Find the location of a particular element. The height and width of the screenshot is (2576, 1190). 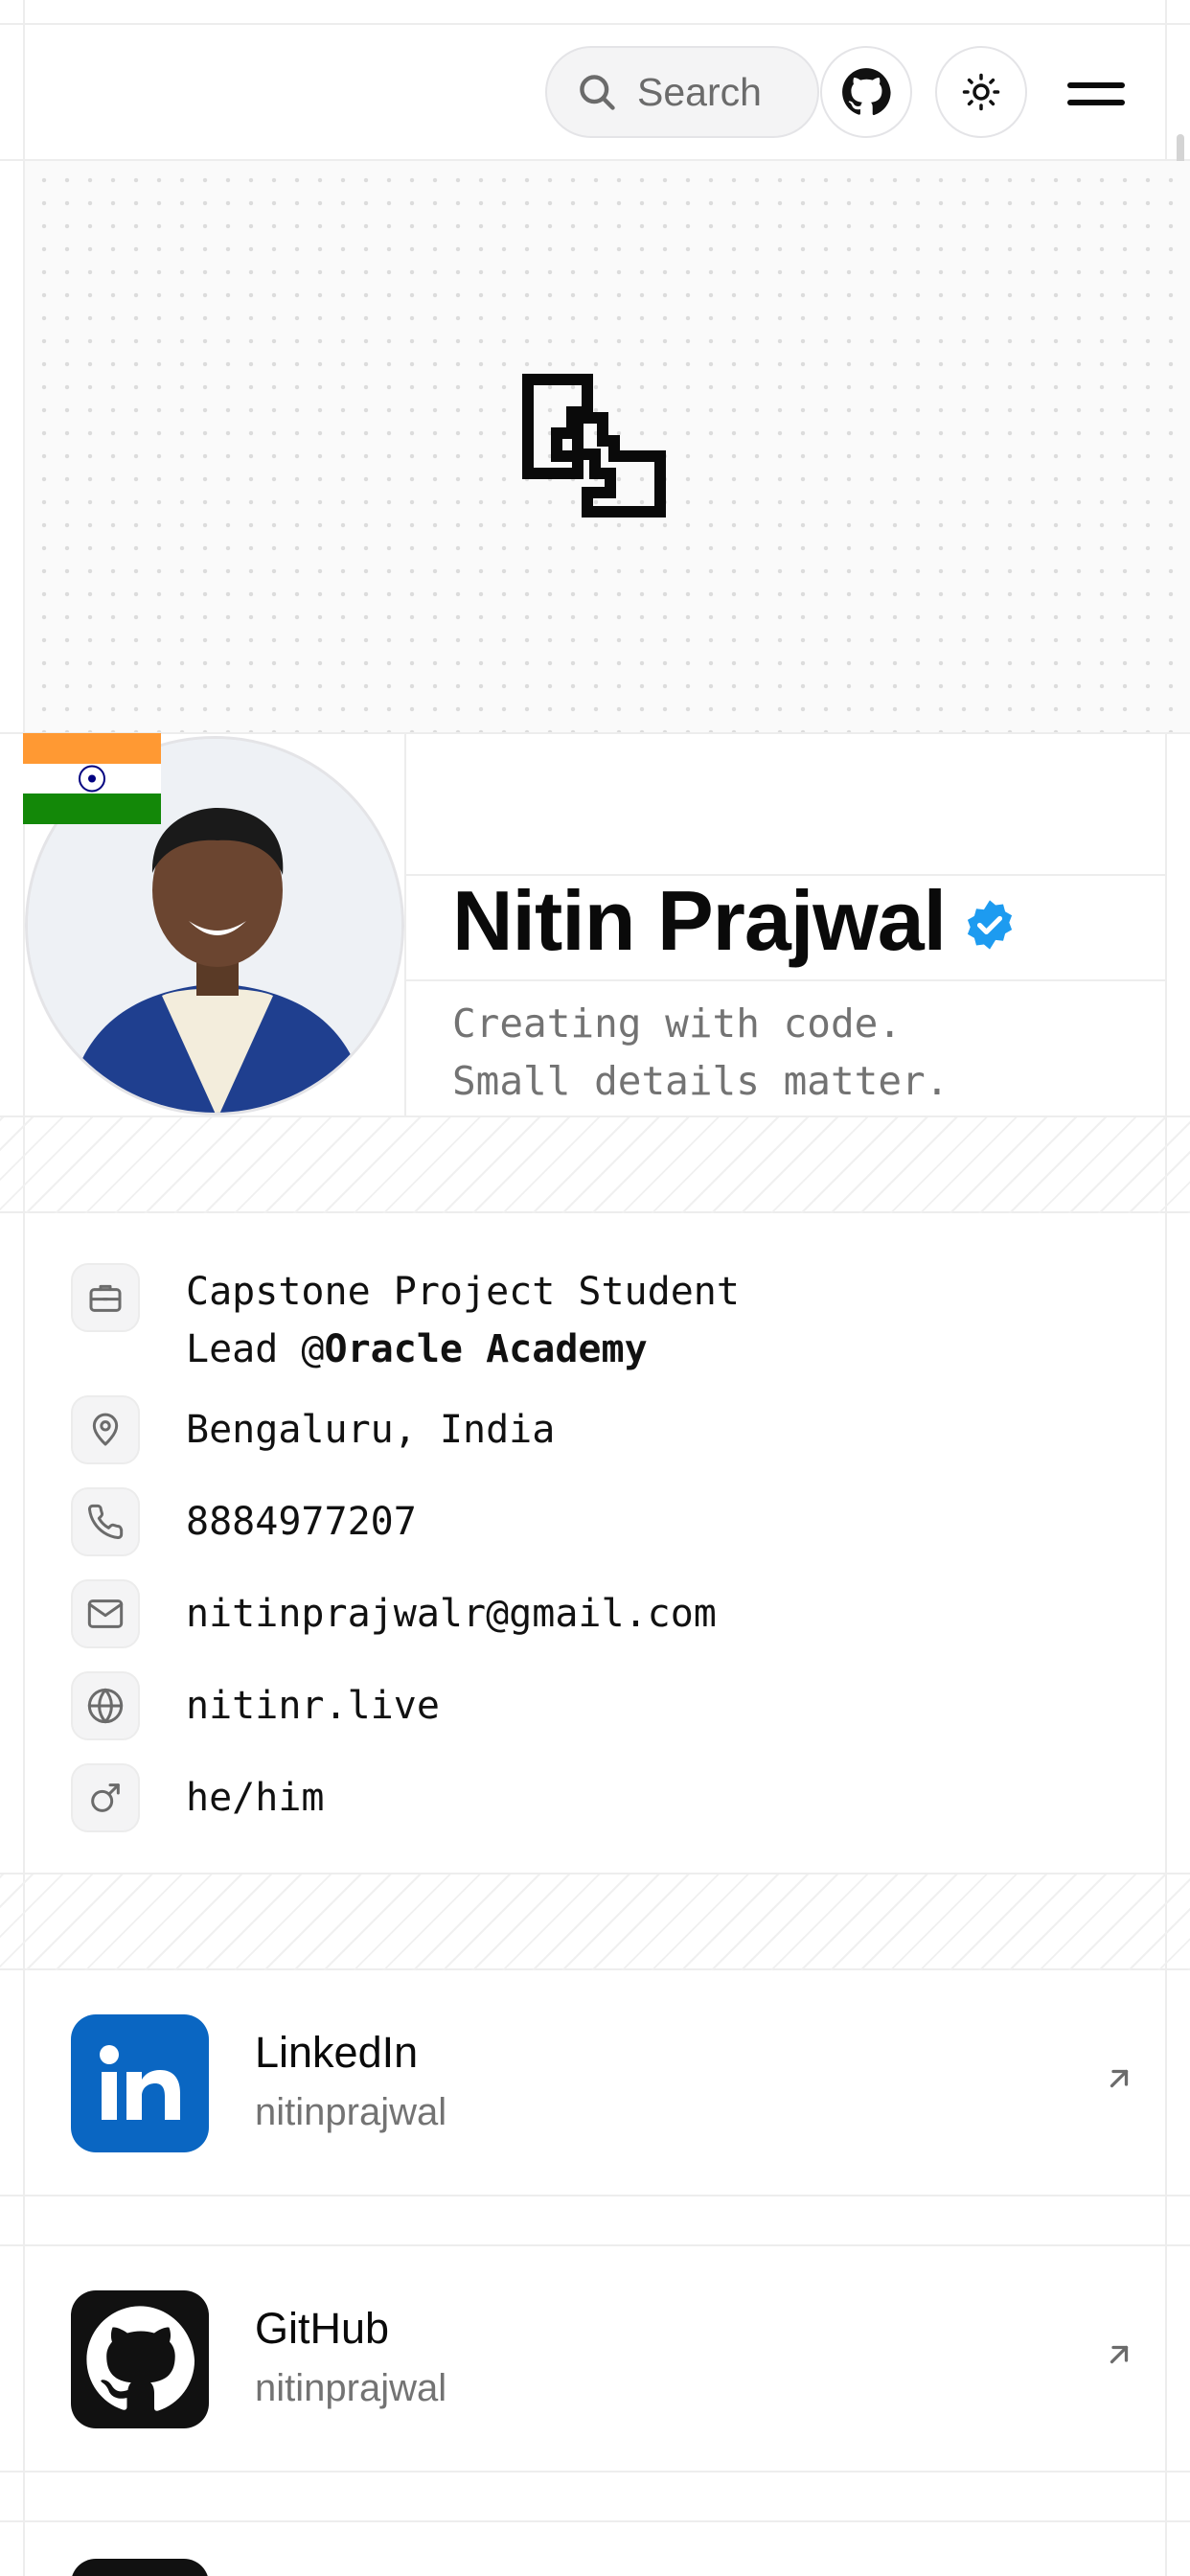

sun-icon is located at coordinates (981, 92).